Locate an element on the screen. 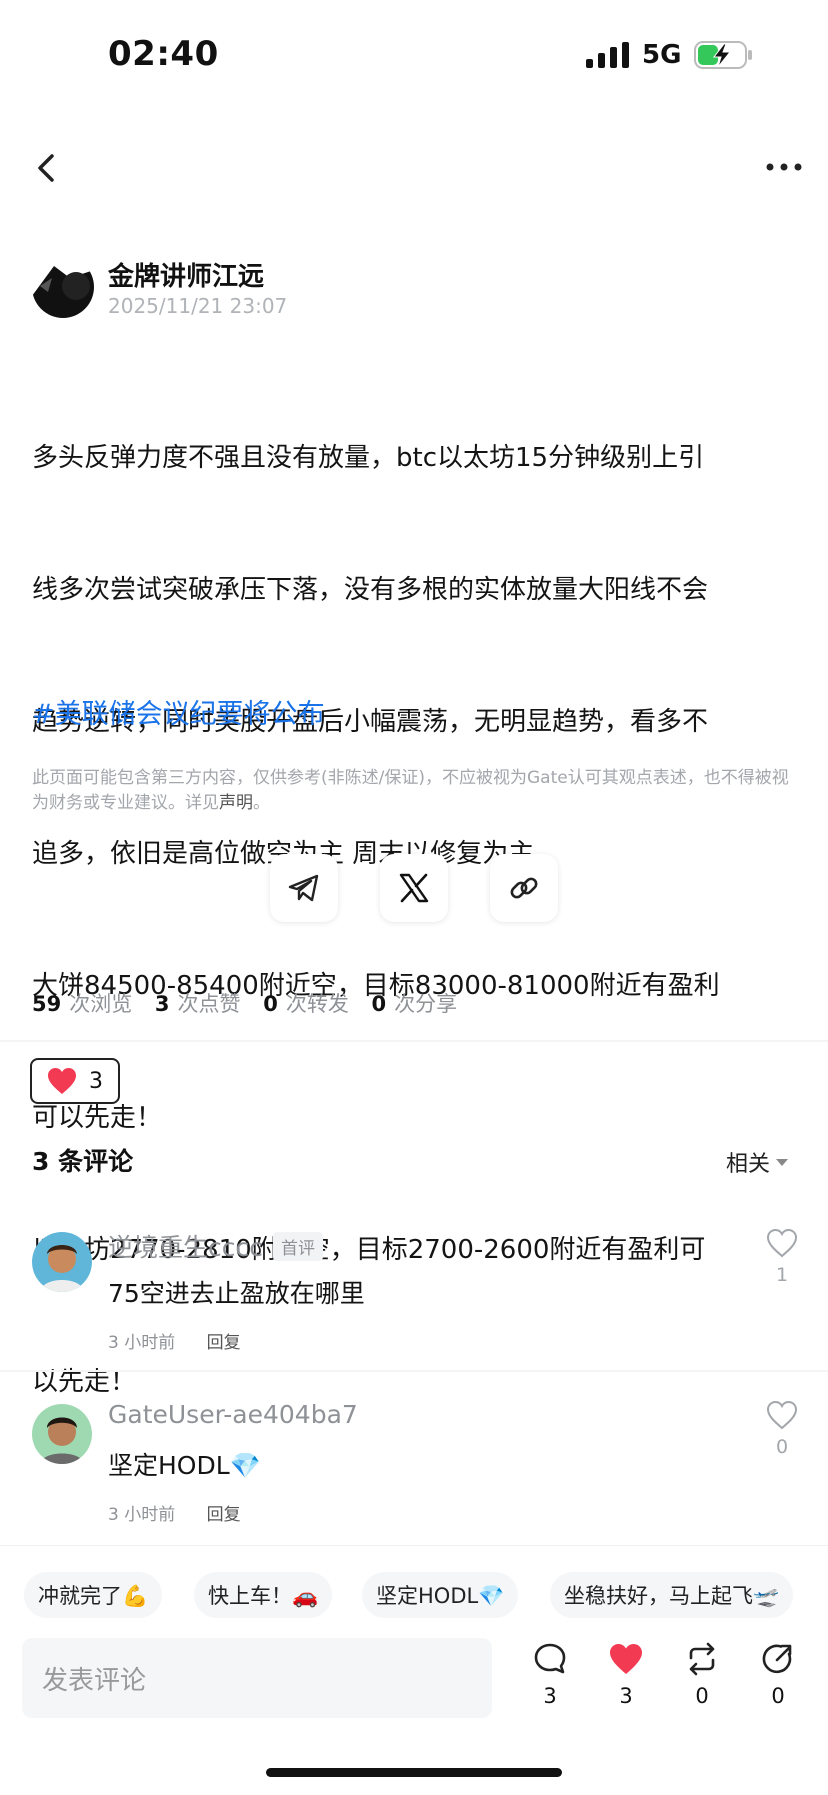 The image size is (828, 1795). caret-down-icon is located at coordinates (782, 1162).